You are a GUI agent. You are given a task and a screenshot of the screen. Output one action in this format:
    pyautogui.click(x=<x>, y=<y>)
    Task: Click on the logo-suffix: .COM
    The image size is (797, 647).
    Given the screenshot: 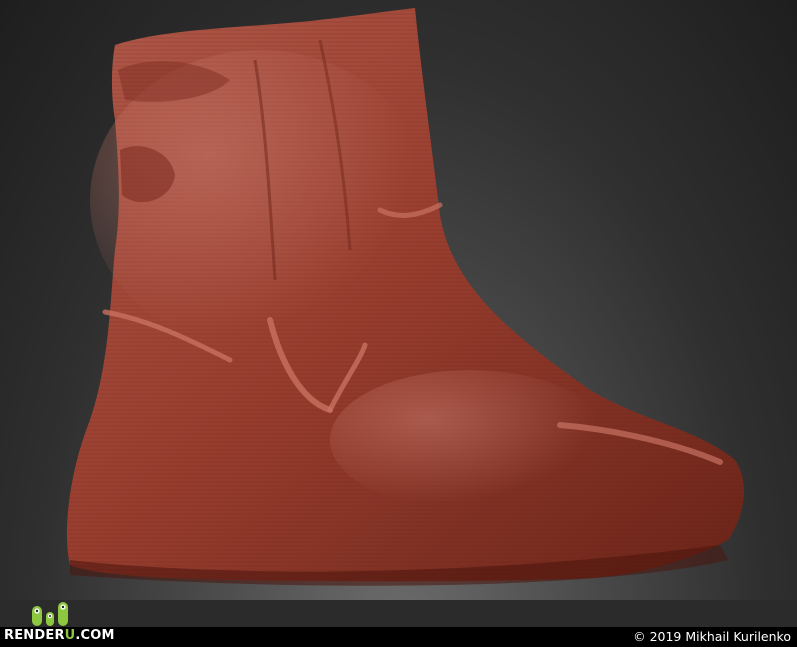 What is the action you would take?
    pyautogui.click(x=95, y=635)
    